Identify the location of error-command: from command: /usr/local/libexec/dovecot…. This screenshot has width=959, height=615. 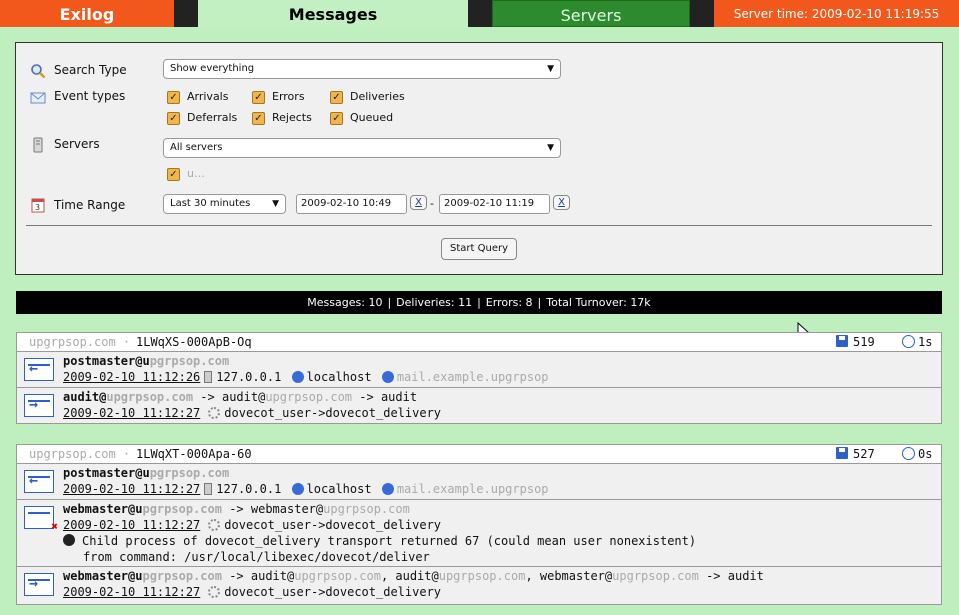
(256, 557).